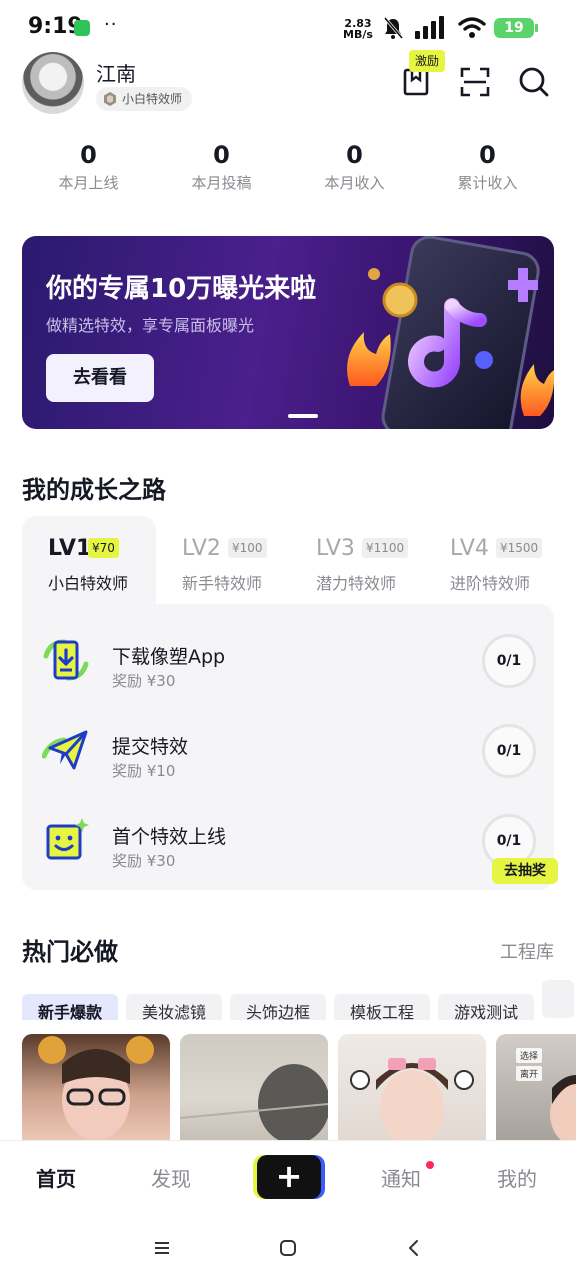  What do you see at coordinates (66, 660) in the screenshot?
I see `download-phone-icon` at bounding box center [66, 660].